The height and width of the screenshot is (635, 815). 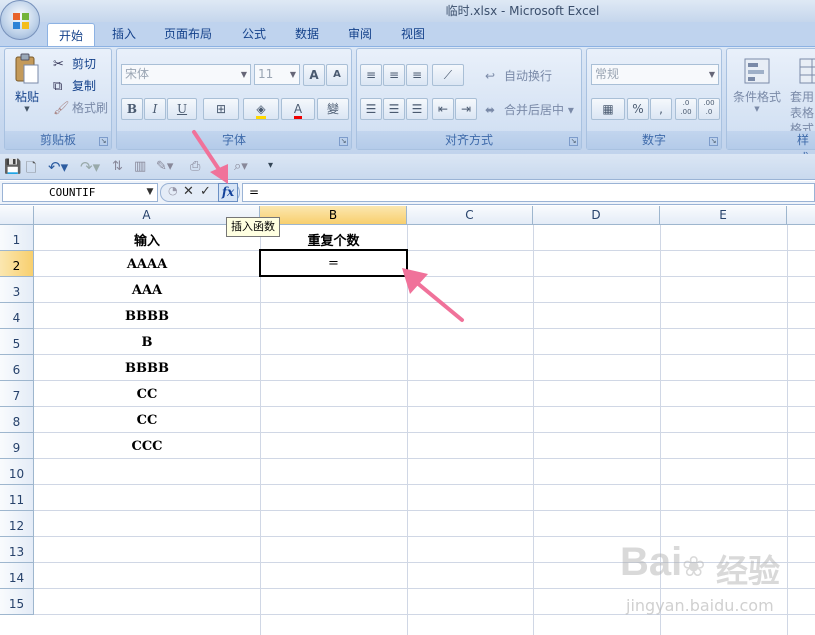 I want to click on row-header-6: 6, so click(x=17, y=368).